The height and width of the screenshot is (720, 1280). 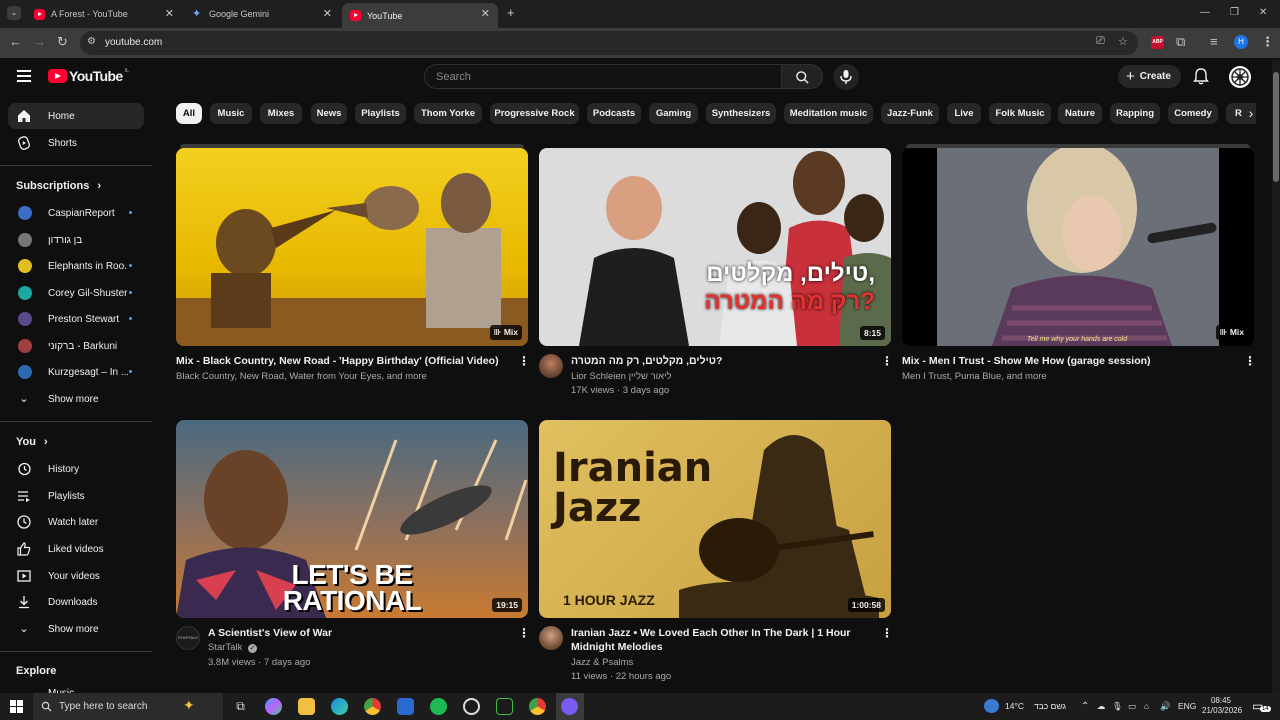 I want to click on chip-progressive-rock: Progressive Rock, so click(x=534, y=113).